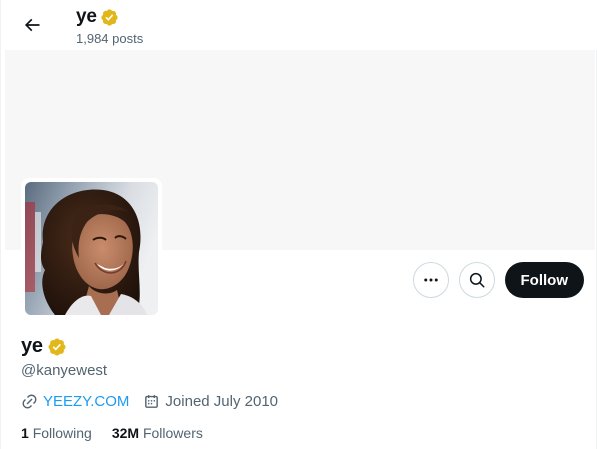  I want to click on more-button, so click(430, 280).